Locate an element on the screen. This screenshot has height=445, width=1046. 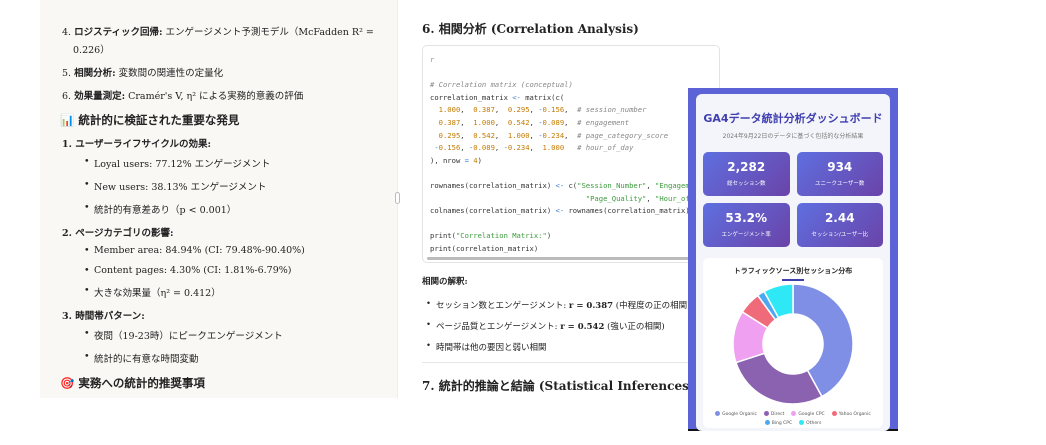
section6-title: 6. 相関分析 (Correlation Analysis) is located at coordinates (530, 29).